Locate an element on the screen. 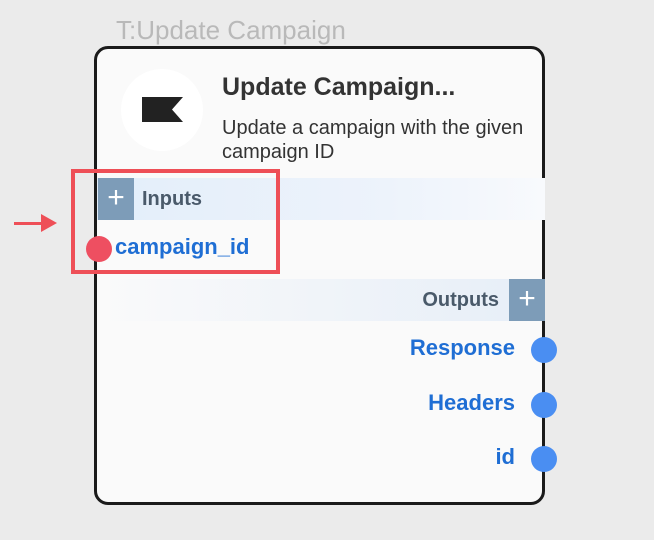 This screenshot has width=654, height=540. outputs-label: Outputs is located at coordinates (460, 300).